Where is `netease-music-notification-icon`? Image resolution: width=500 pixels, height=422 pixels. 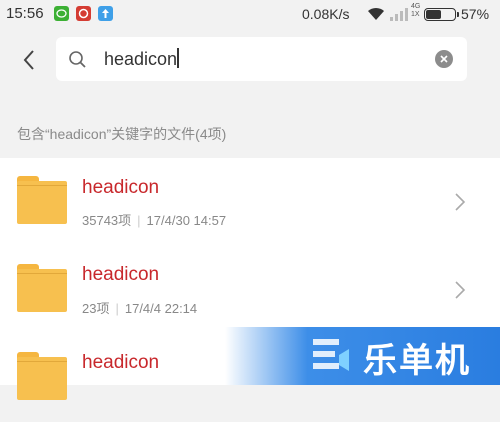 netease-music-notification-icon is located at coordinates (83, 13).